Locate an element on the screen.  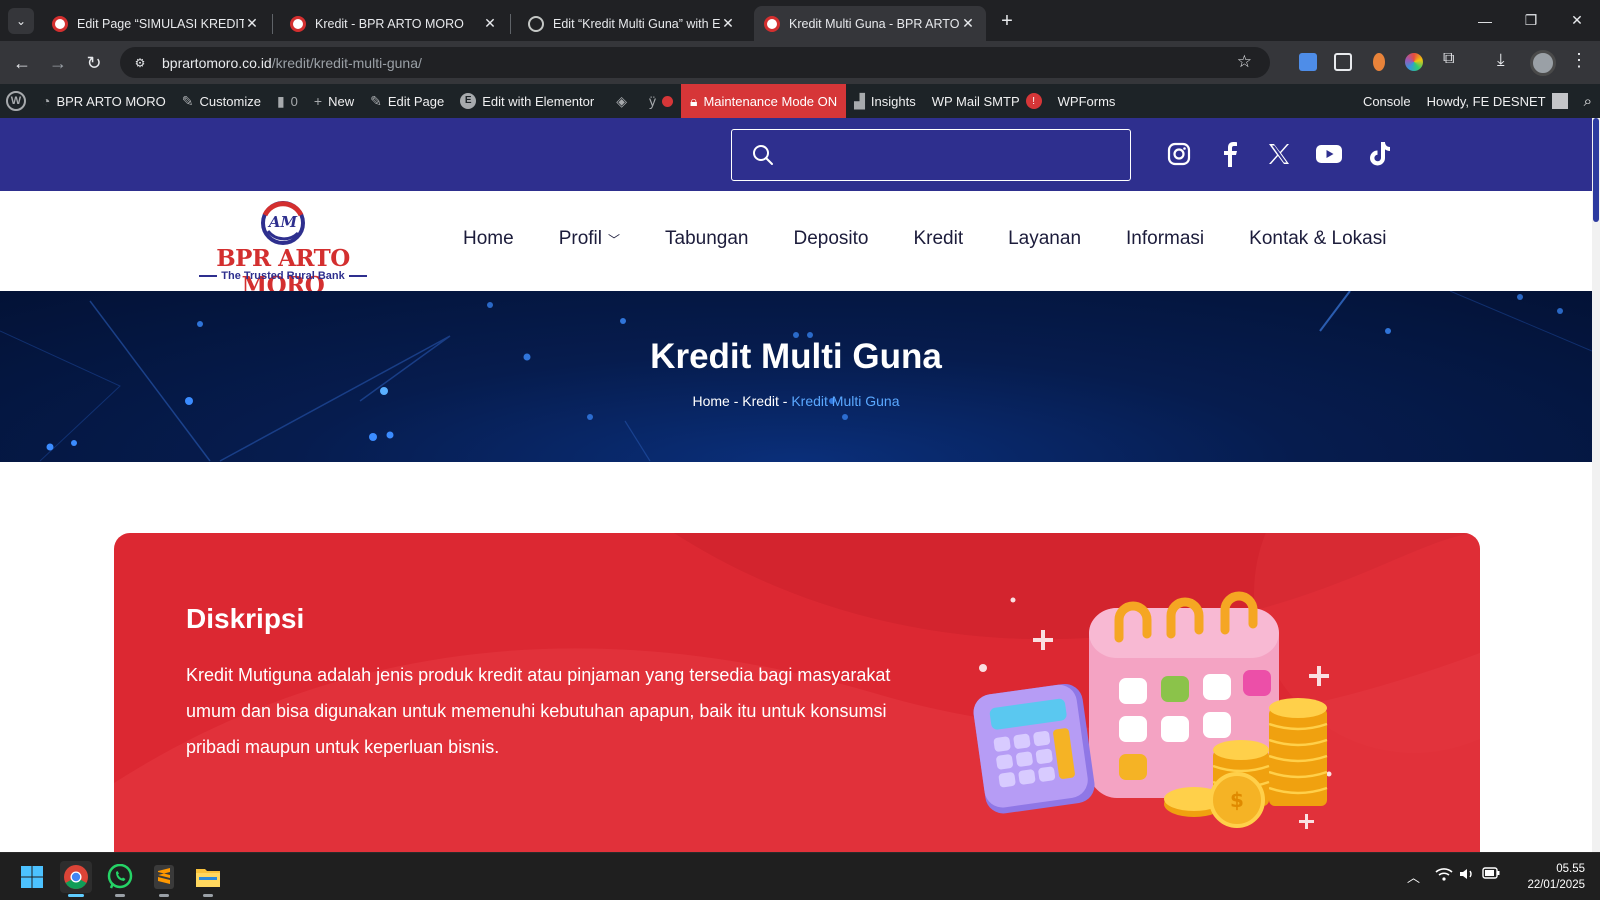
comment-icon: ▮ is located at coordinates (280, 100).